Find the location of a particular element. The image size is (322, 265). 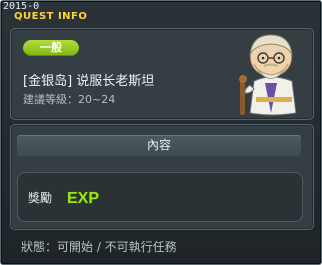

exp-reward-icon: EXP is located at coordinates (83, 198).